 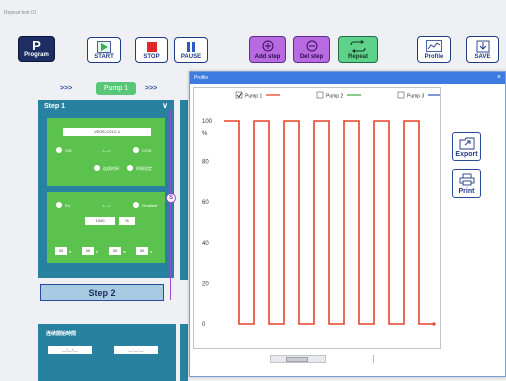 I want to click on scroll-thumb, so click(x=297, y=359).